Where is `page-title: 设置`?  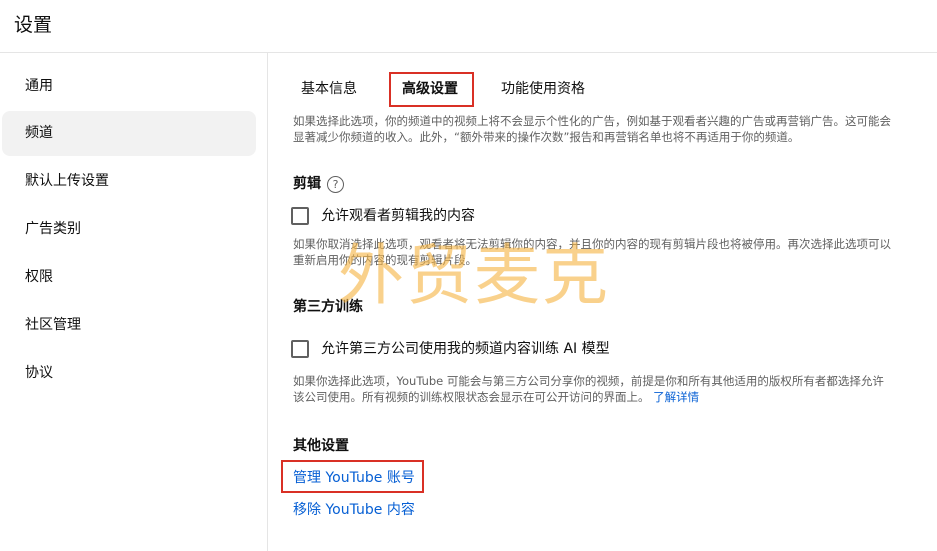
page-title: 设置 is located at coordinates (33, 25).